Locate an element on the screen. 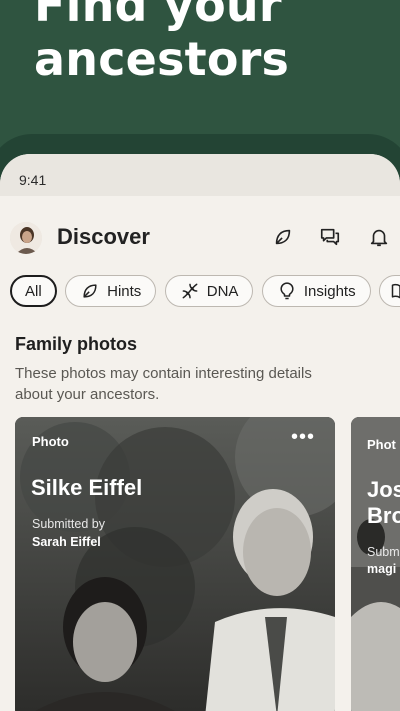  card-person-name-line2: Bro is located at coordinates (383, 515).